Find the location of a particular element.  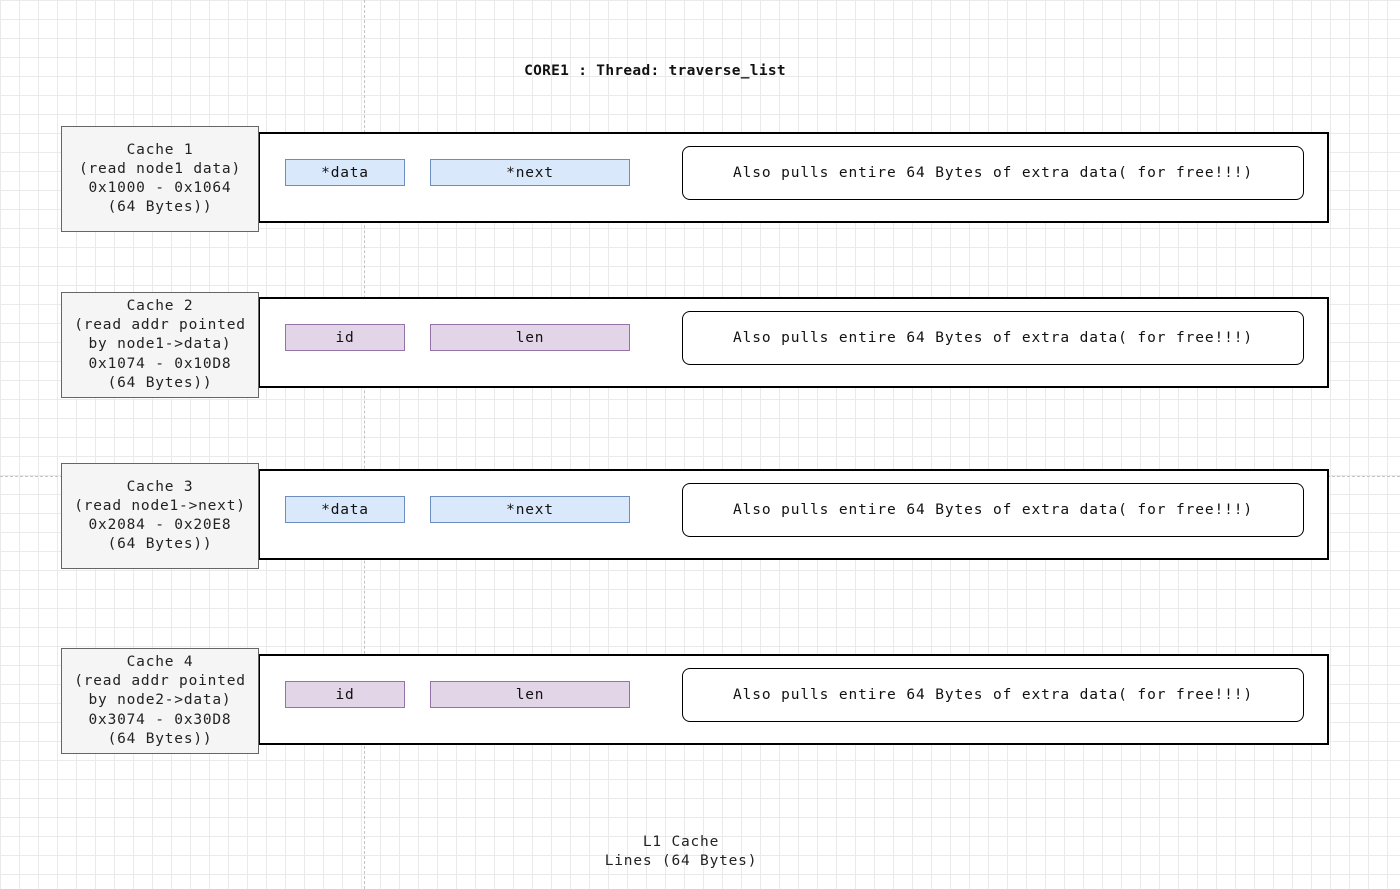

cache-label-line: 0x1000 - 0x1064 is located at coordinates (160, 188).